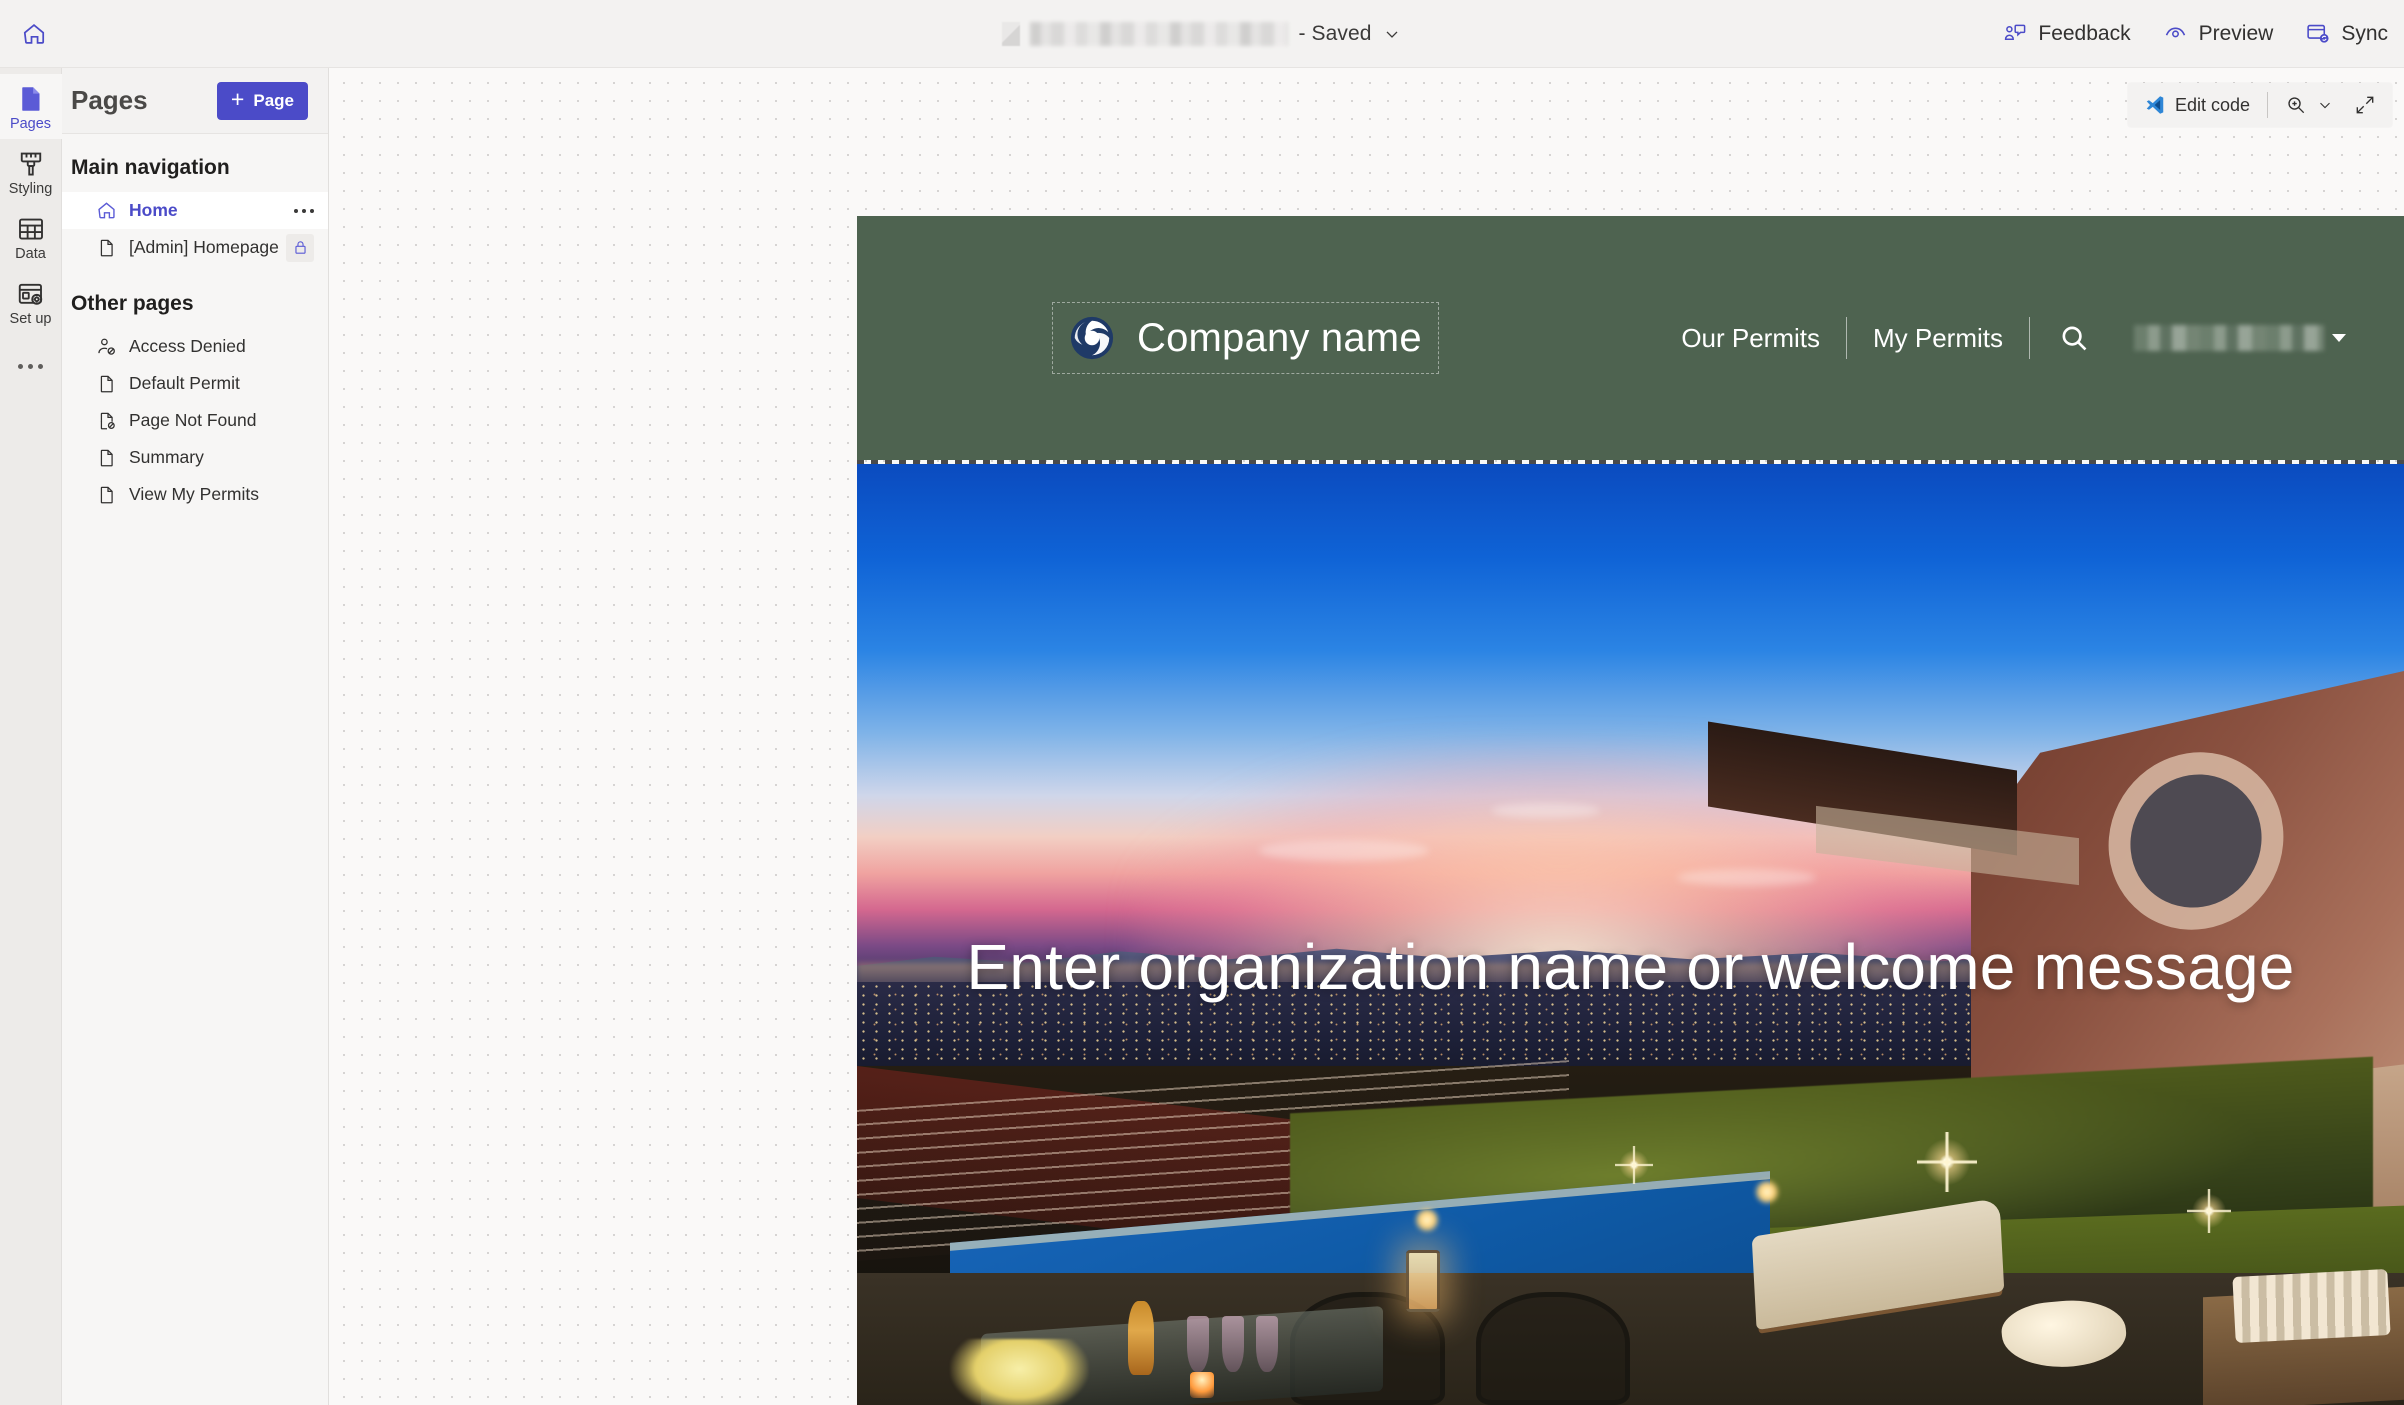 Image resolution: width=2404 pixels, height=1405 pixels. I want to click on sidebar-item-default-permit: Default Permit, so click(195, 383).